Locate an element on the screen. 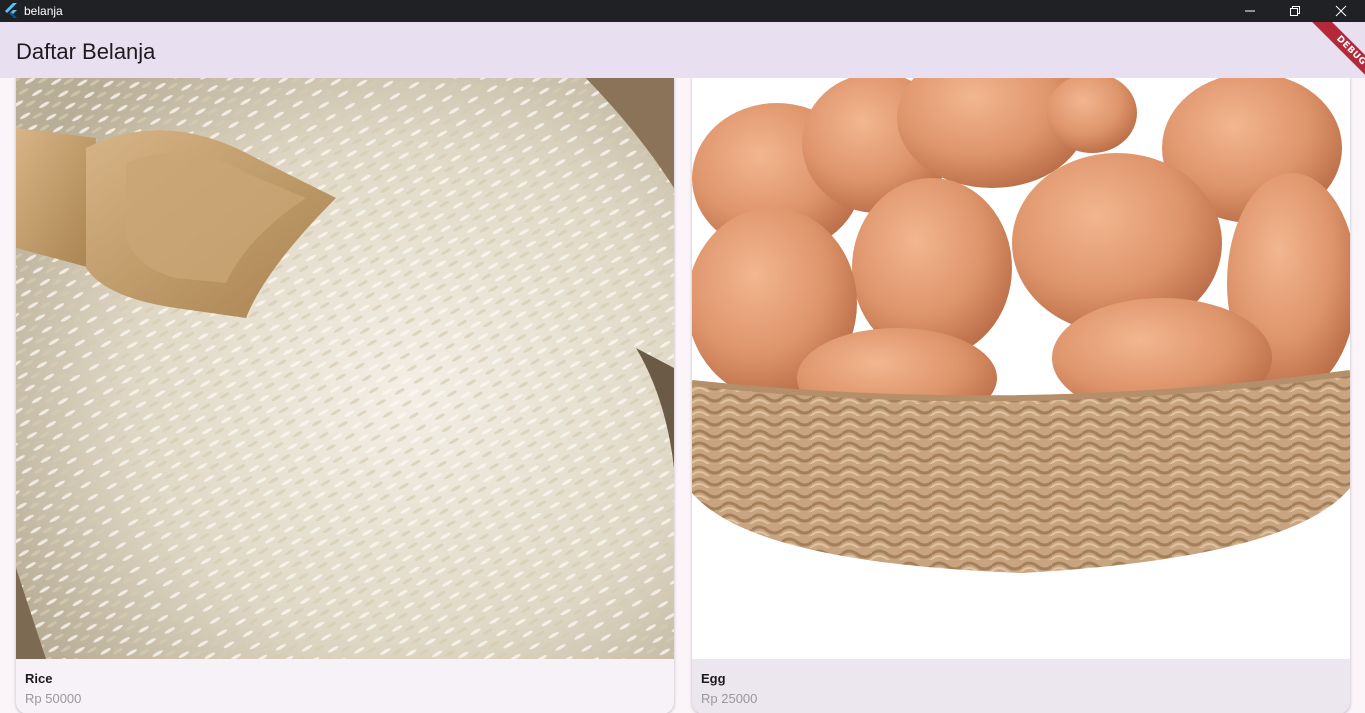 The image size is (1365, 713). close-button is located at coordinates (1341, 11).